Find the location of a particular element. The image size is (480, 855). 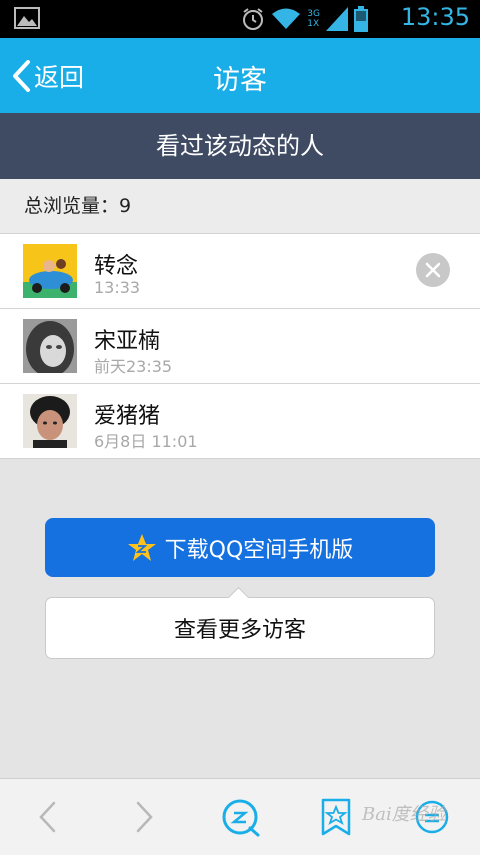

visit-time: 6月8日 11:01 is located at coordinates (146, 441).